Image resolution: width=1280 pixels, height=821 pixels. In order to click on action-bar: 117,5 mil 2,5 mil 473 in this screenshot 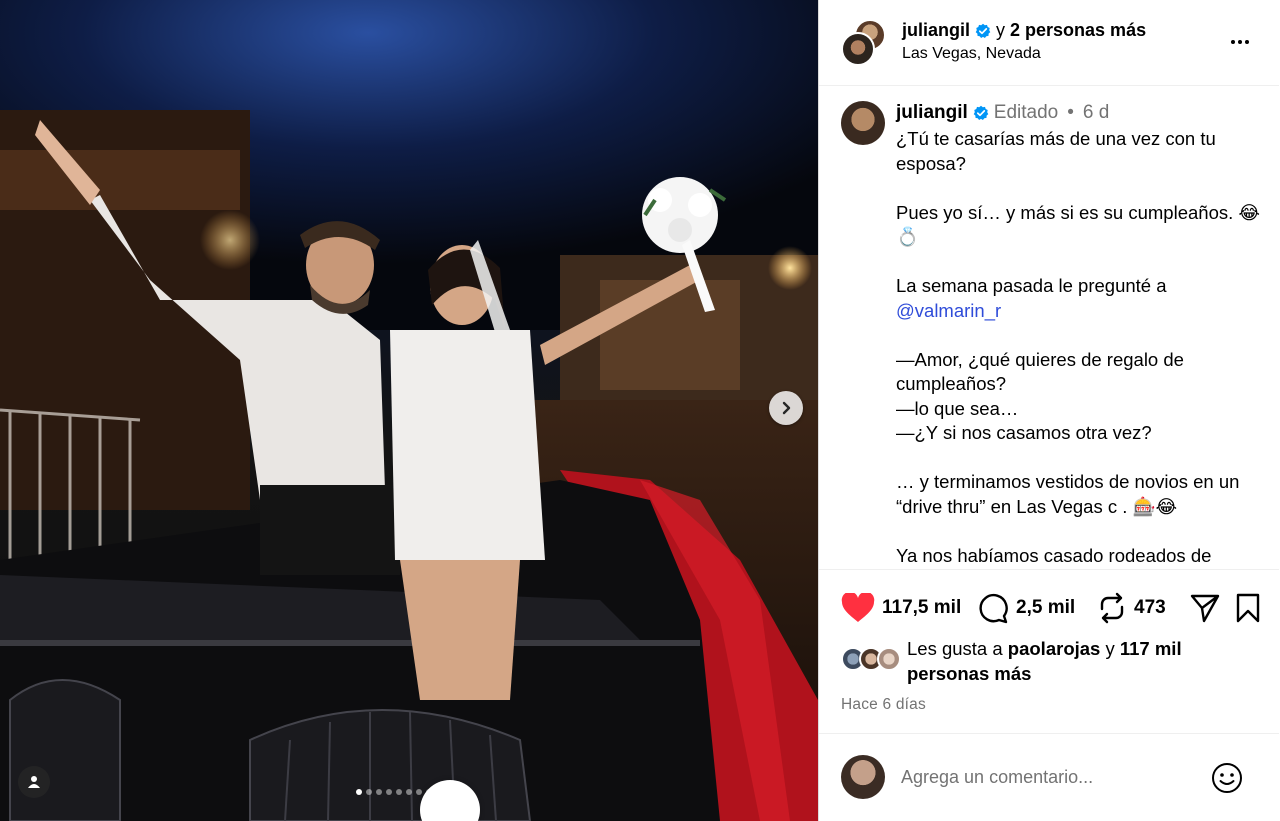, I will do `click(1049, 610)`.